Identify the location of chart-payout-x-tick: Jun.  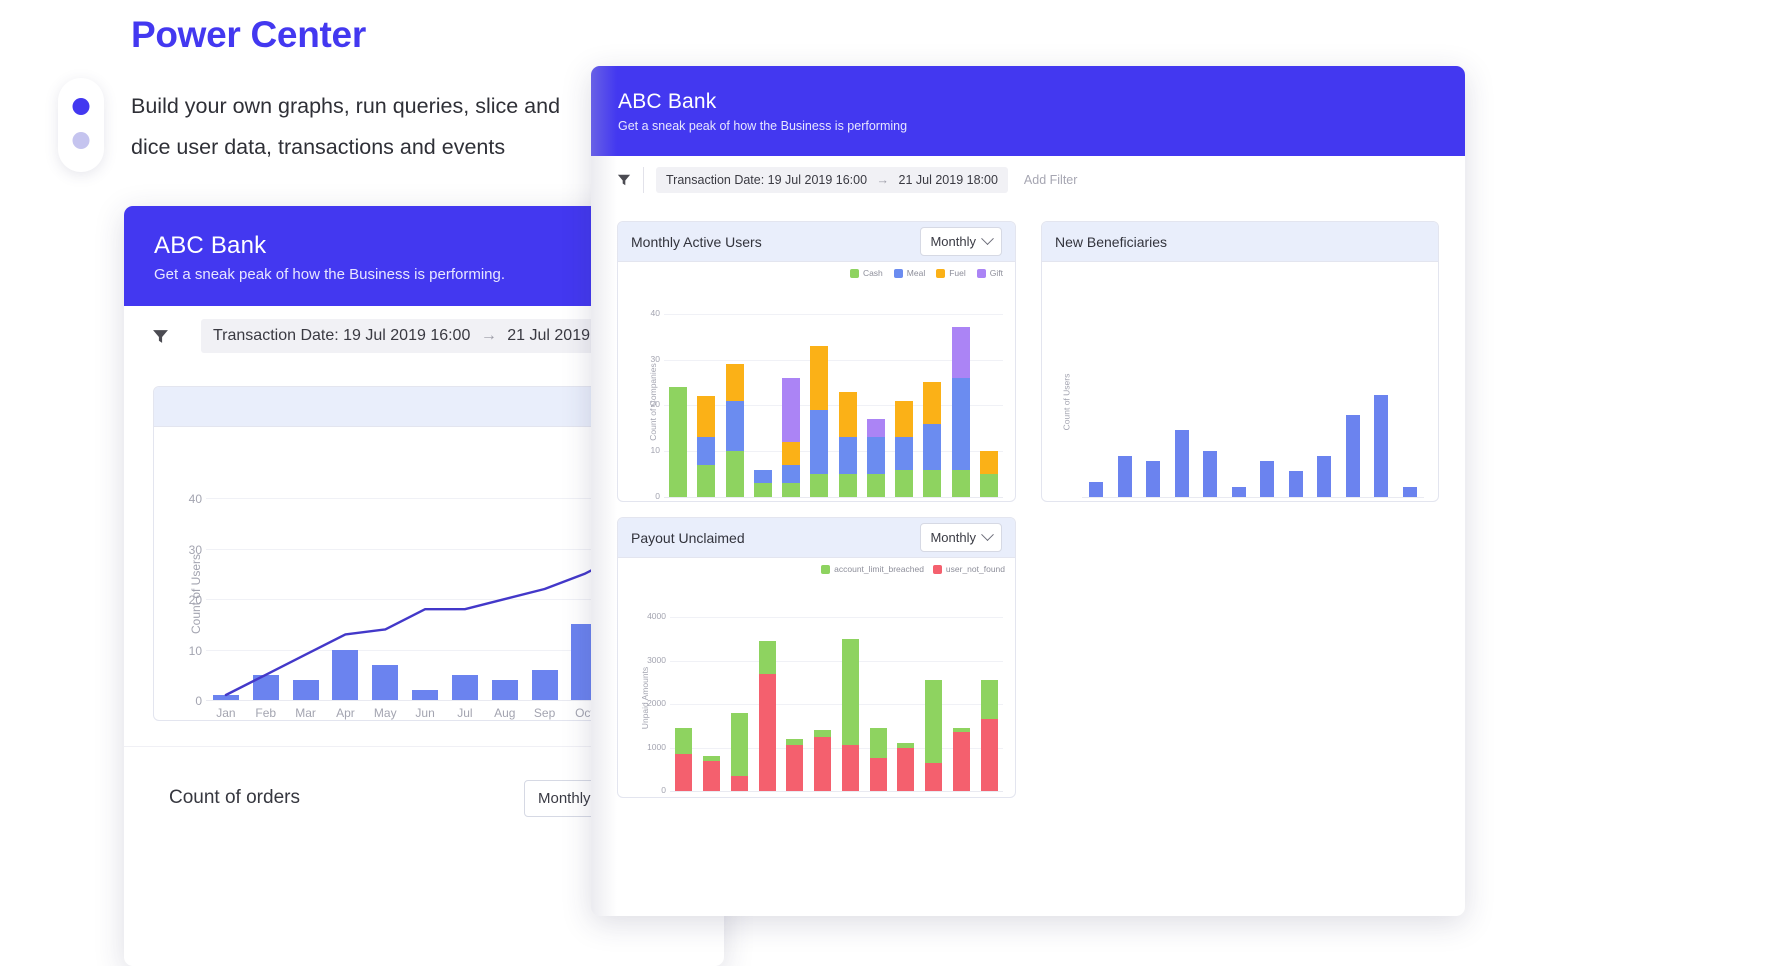
(851, 797).